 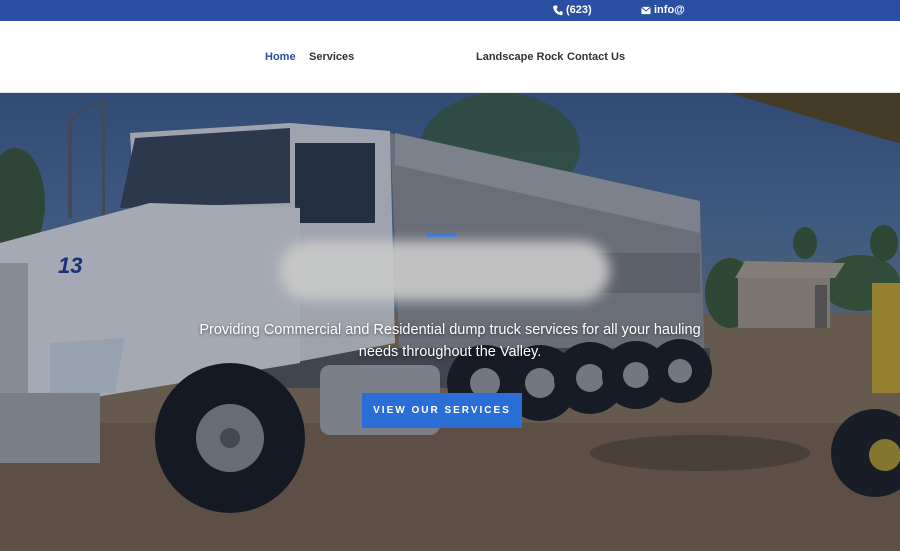 What do you see at coordinates (442, 410) in the screenshot?
I see `view-our-services-button: VIEW OUR SERVICES` at bounding box center [442, 410].